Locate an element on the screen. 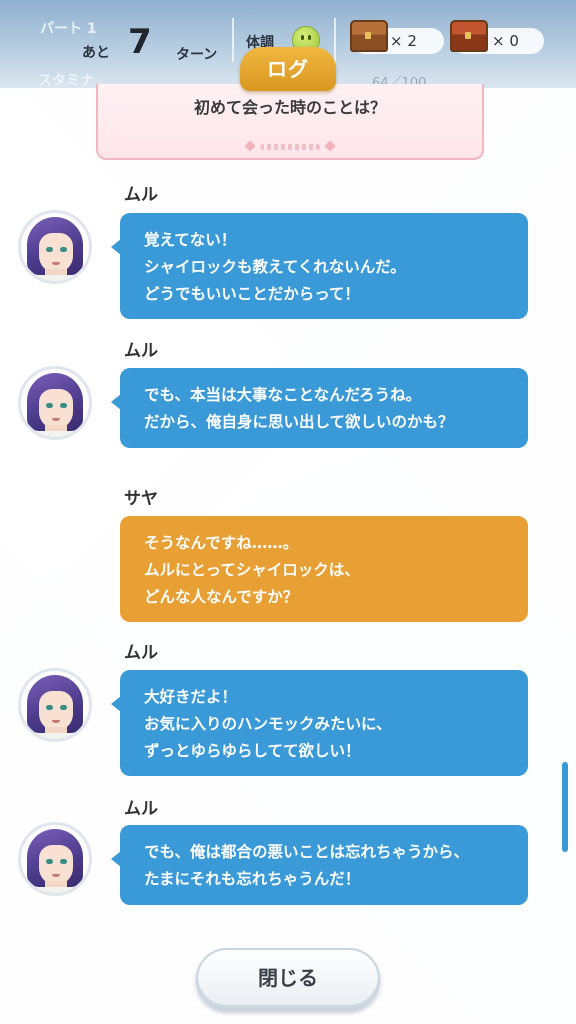  message-bubble: でも、本当は大事なことなんだろうね。 だから、俺自身に思い出して欲しいのかも？ is located at coordinates (319, 408).